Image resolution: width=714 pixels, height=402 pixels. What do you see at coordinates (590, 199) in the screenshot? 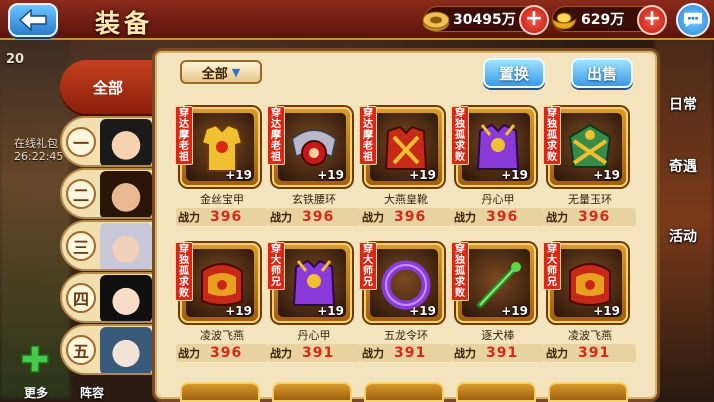
I see `equipment-name: 无量玉环` at bounding box center [590, 199].